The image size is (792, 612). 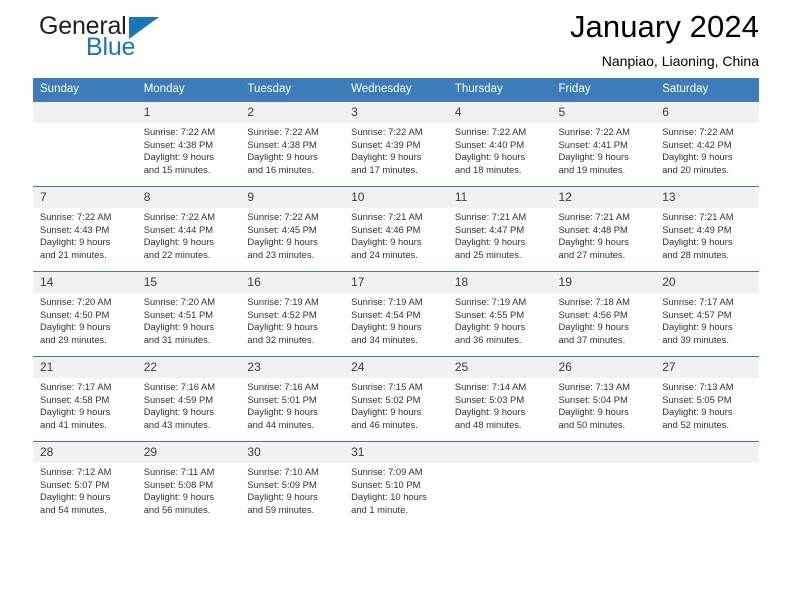 I want to click on day-sunset-text: Sunset: 4:39 PM, so click(x=386, y=144).